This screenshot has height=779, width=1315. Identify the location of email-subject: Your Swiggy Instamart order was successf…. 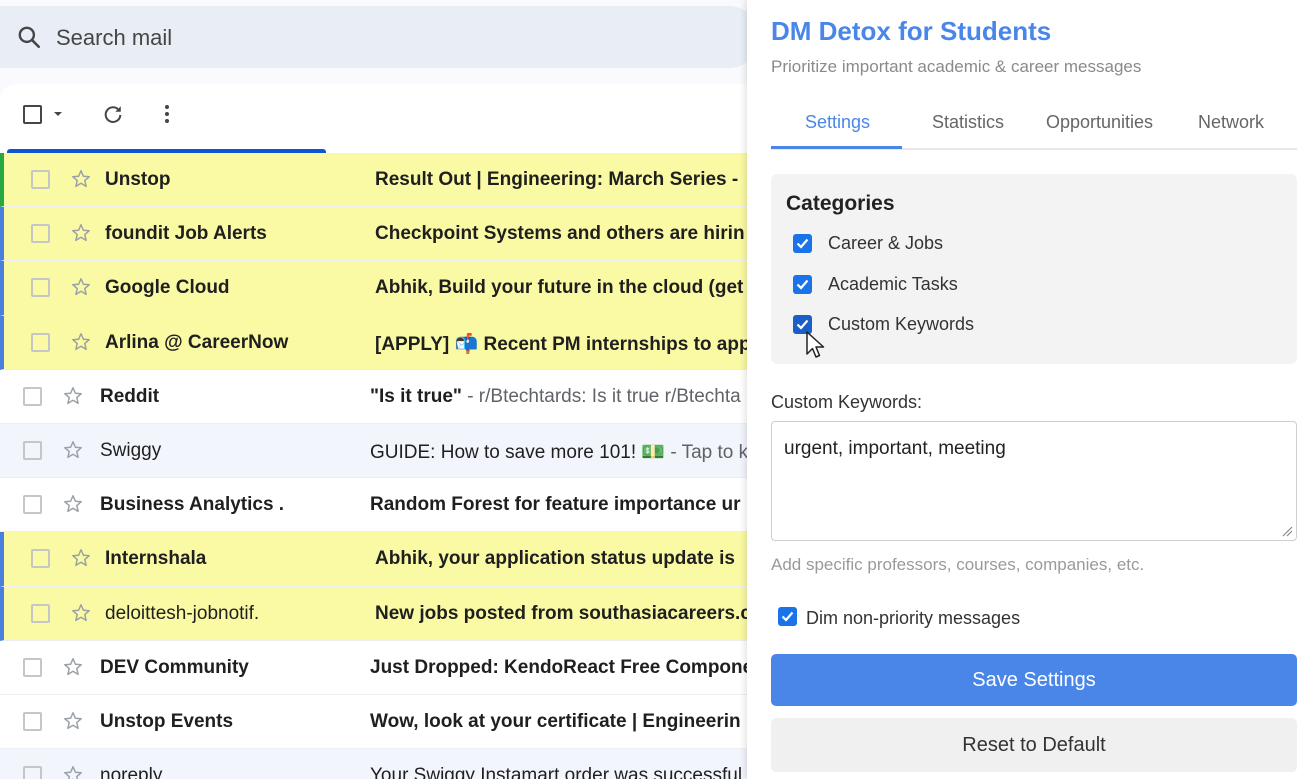
(565, 772).